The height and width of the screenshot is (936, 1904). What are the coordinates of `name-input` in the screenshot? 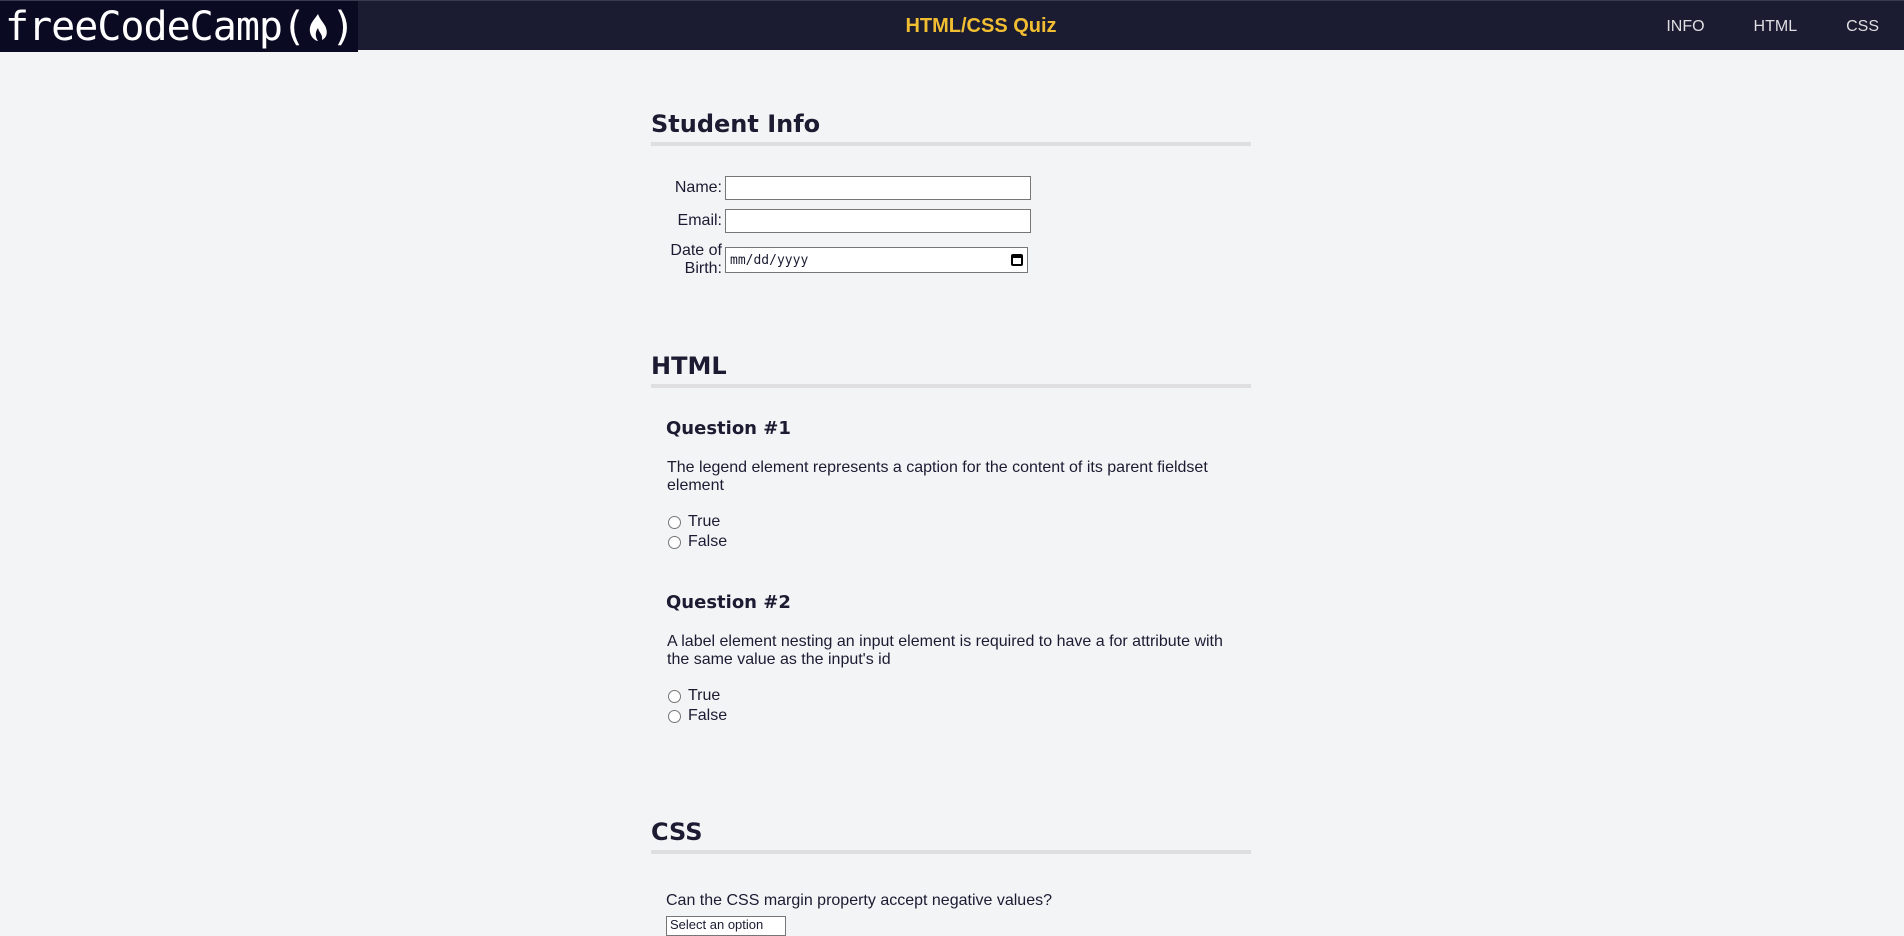 It's located at (878, 188).